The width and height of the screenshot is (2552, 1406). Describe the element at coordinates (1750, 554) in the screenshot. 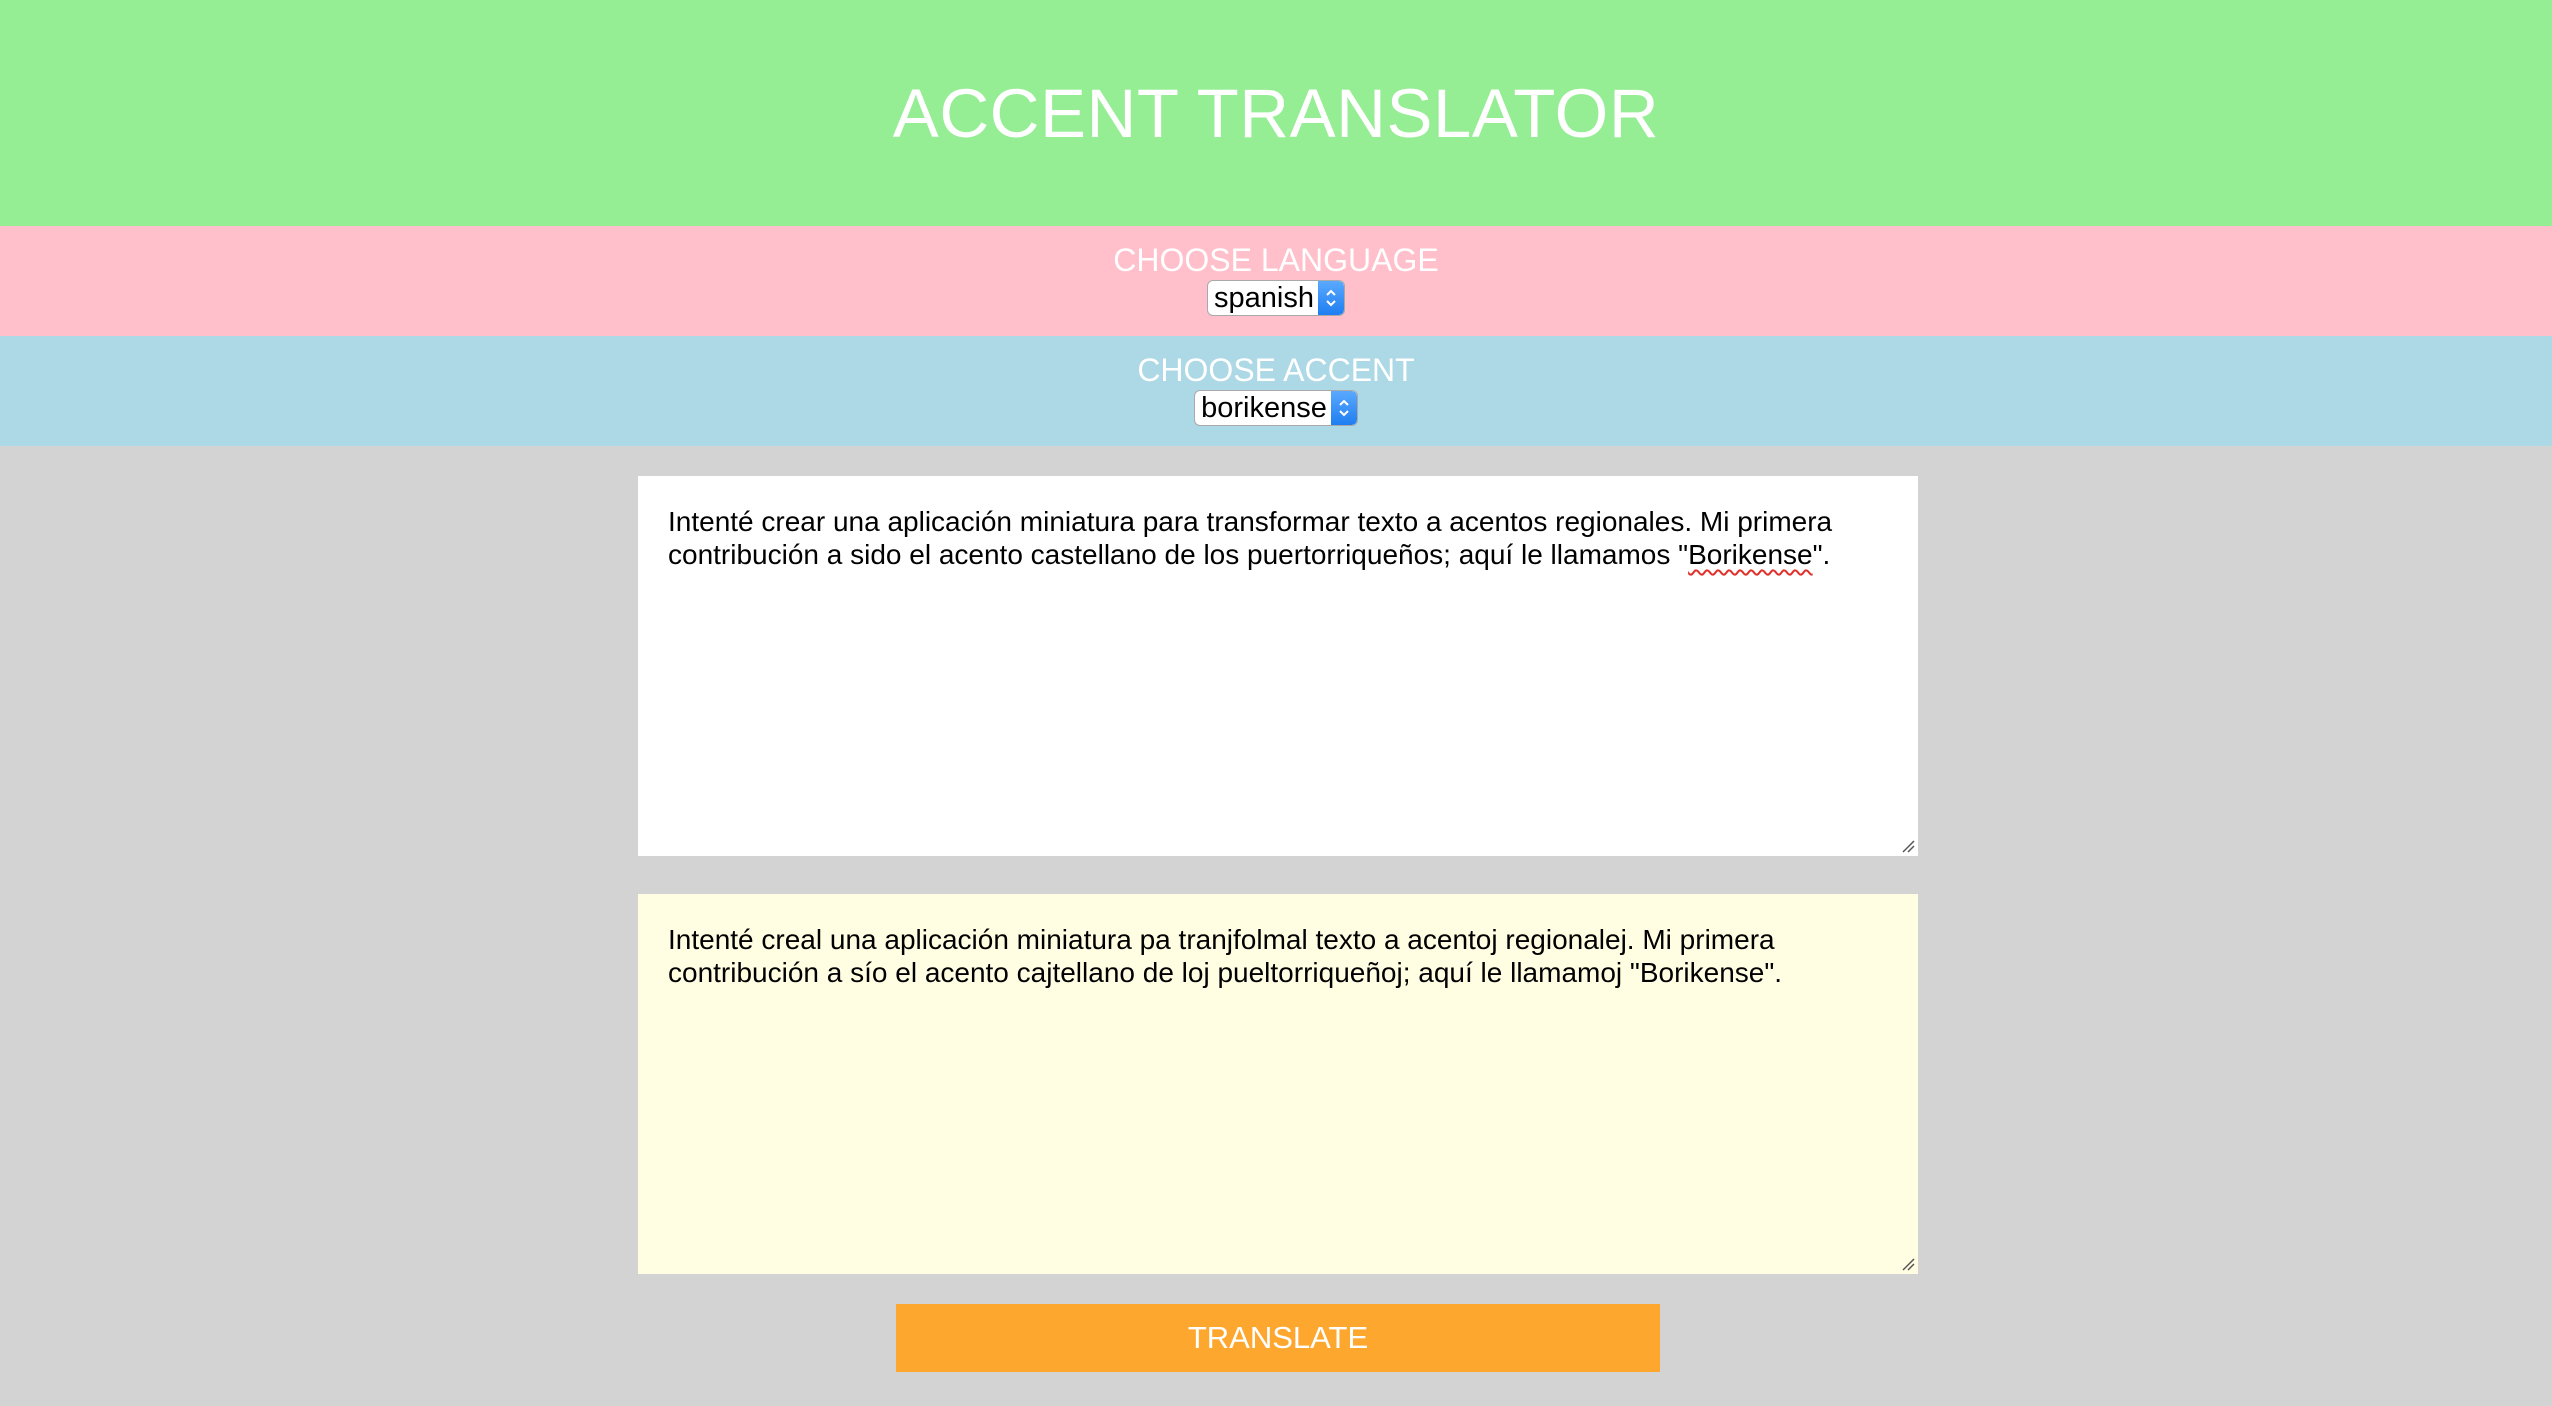

I see `spellcheck-underline: Borikense` at that location.